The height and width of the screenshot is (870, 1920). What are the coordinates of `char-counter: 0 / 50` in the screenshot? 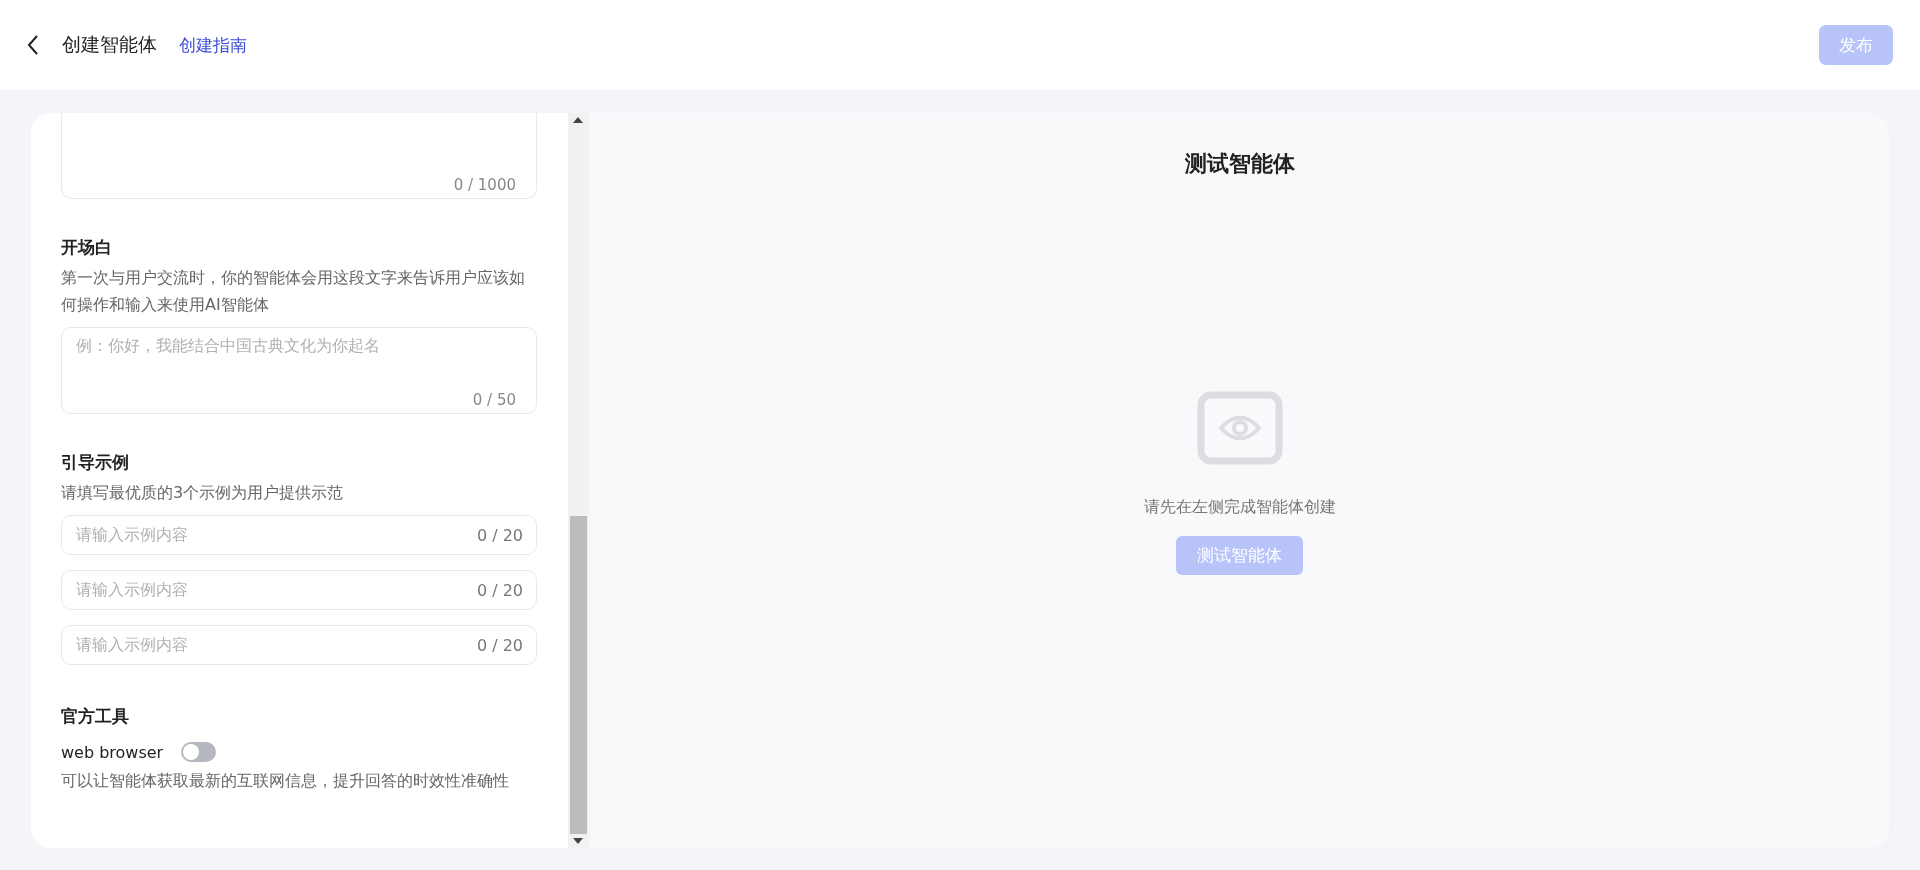 It's located at (494, 400).